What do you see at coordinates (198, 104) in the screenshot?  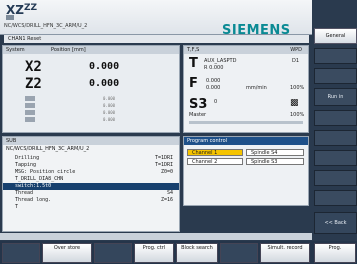 I see `spindle-label: S3` at bounding box center [198, 104].